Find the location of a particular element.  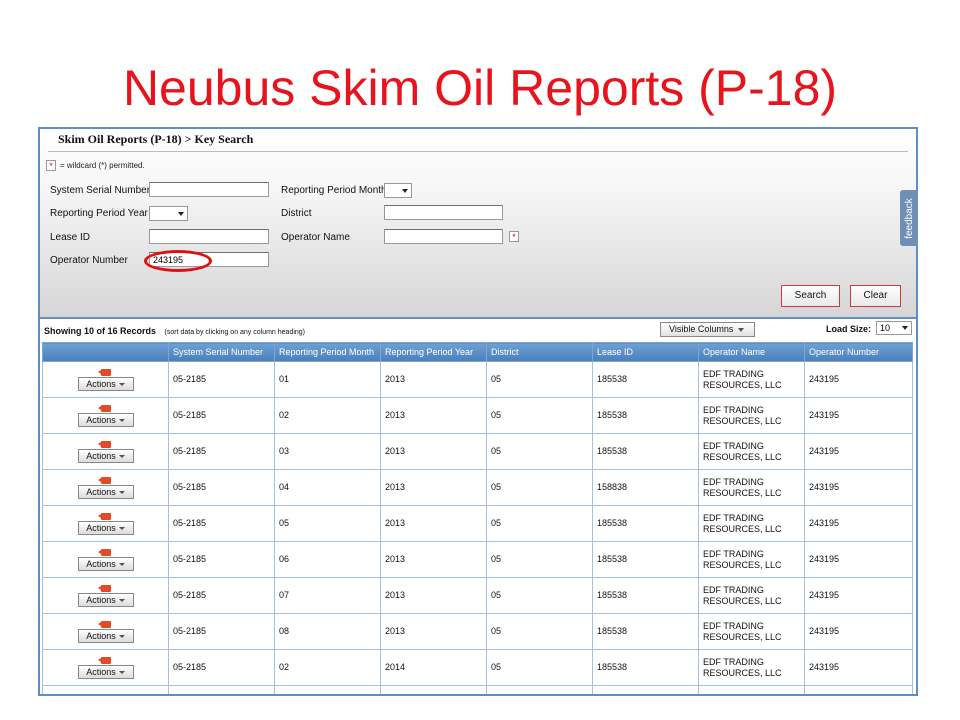

wildcard-legend: * = wildcard (*) permitted. is located at coordinates (95, 165).